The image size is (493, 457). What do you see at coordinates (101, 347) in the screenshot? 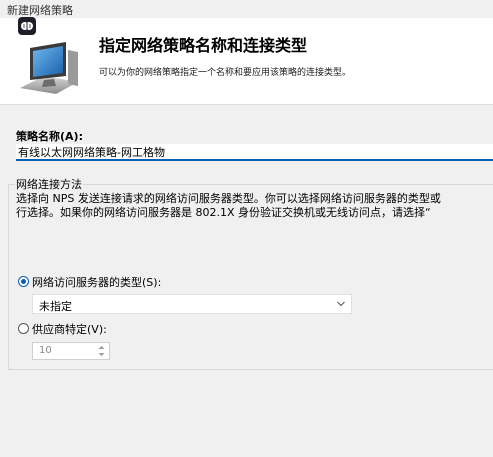
I see `spin-up-icon` at bounding box center [101, 347].